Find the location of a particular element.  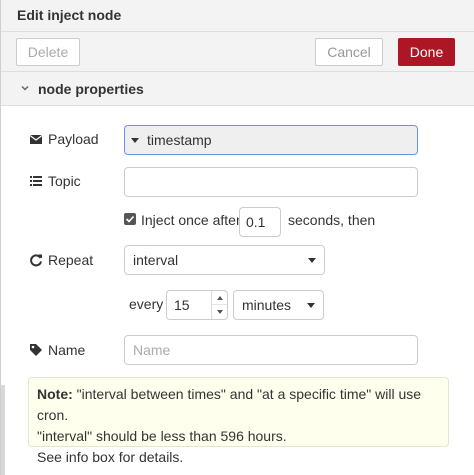

stepper-buttons is located at coordinates (219, 305).